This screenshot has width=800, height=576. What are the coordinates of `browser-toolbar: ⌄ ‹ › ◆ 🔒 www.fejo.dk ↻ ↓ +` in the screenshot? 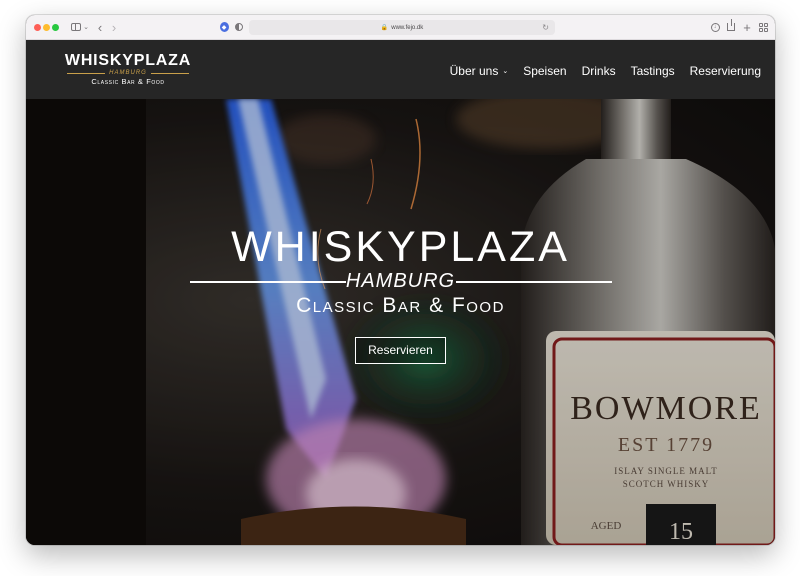 It's located at (400, 27).